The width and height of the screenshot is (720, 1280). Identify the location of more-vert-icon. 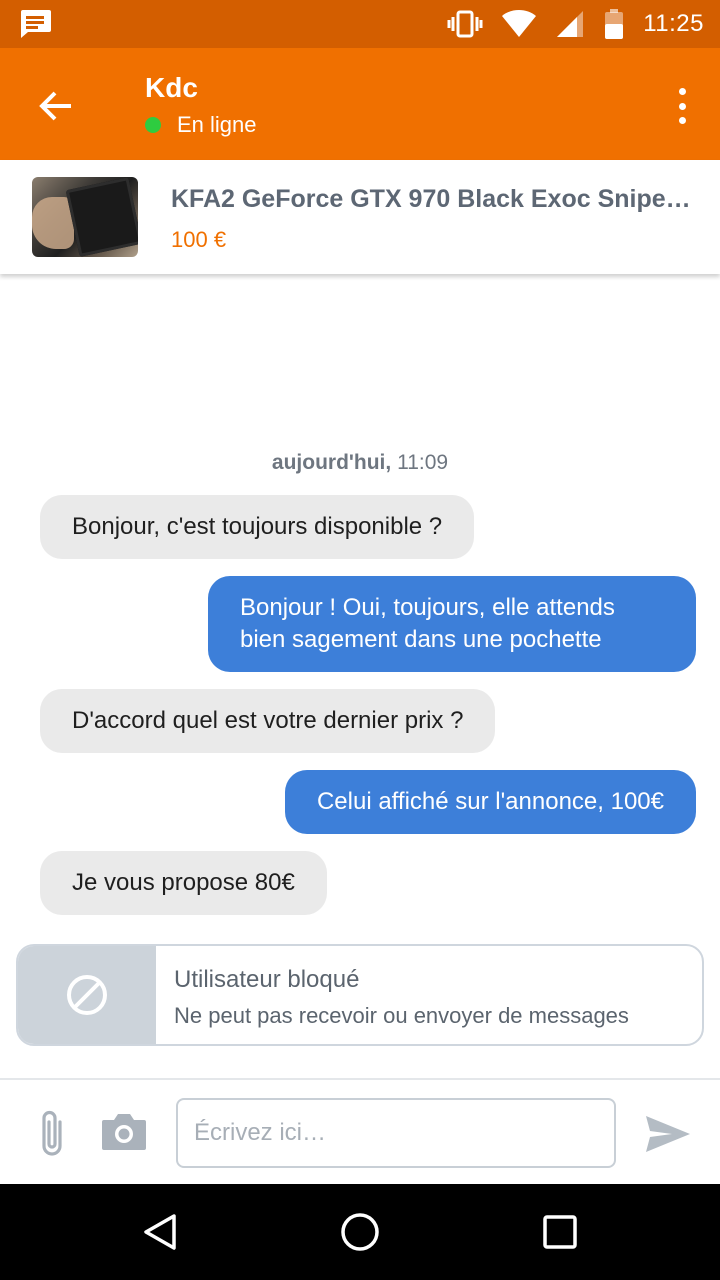
(682, 91).